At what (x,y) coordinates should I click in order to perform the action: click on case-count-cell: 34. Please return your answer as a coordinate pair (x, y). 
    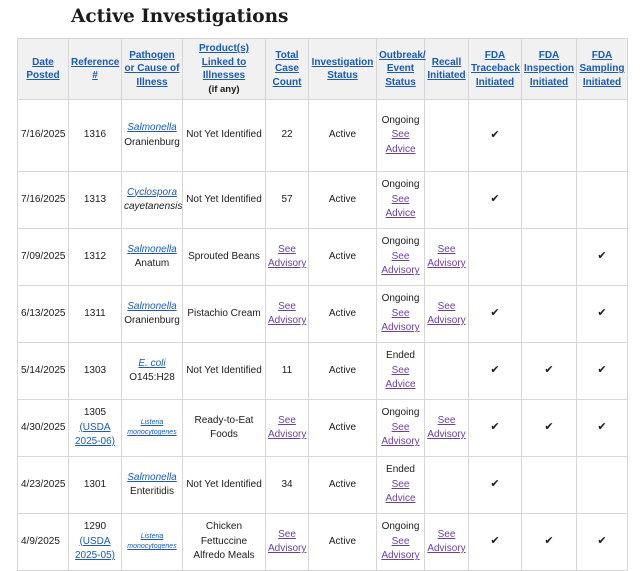
    Looking at the image, I should click on (287, 485).